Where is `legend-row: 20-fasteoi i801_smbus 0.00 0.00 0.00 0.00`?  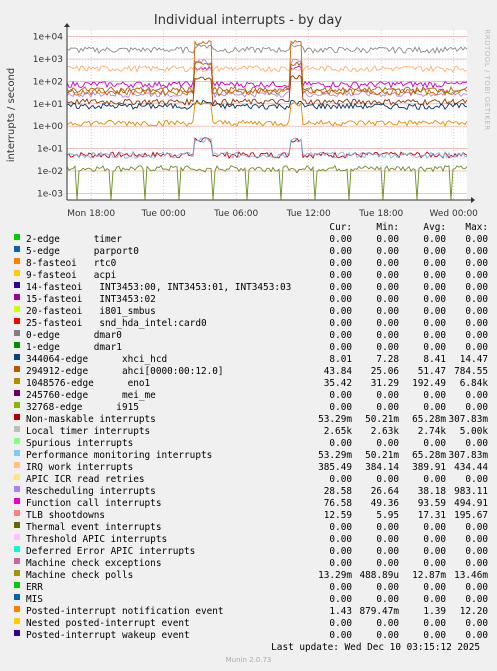
legend-row: 20-fasteoi i801_smbus 0.00 0.00 0.00 0.00 is located at coordinates (250, 312).